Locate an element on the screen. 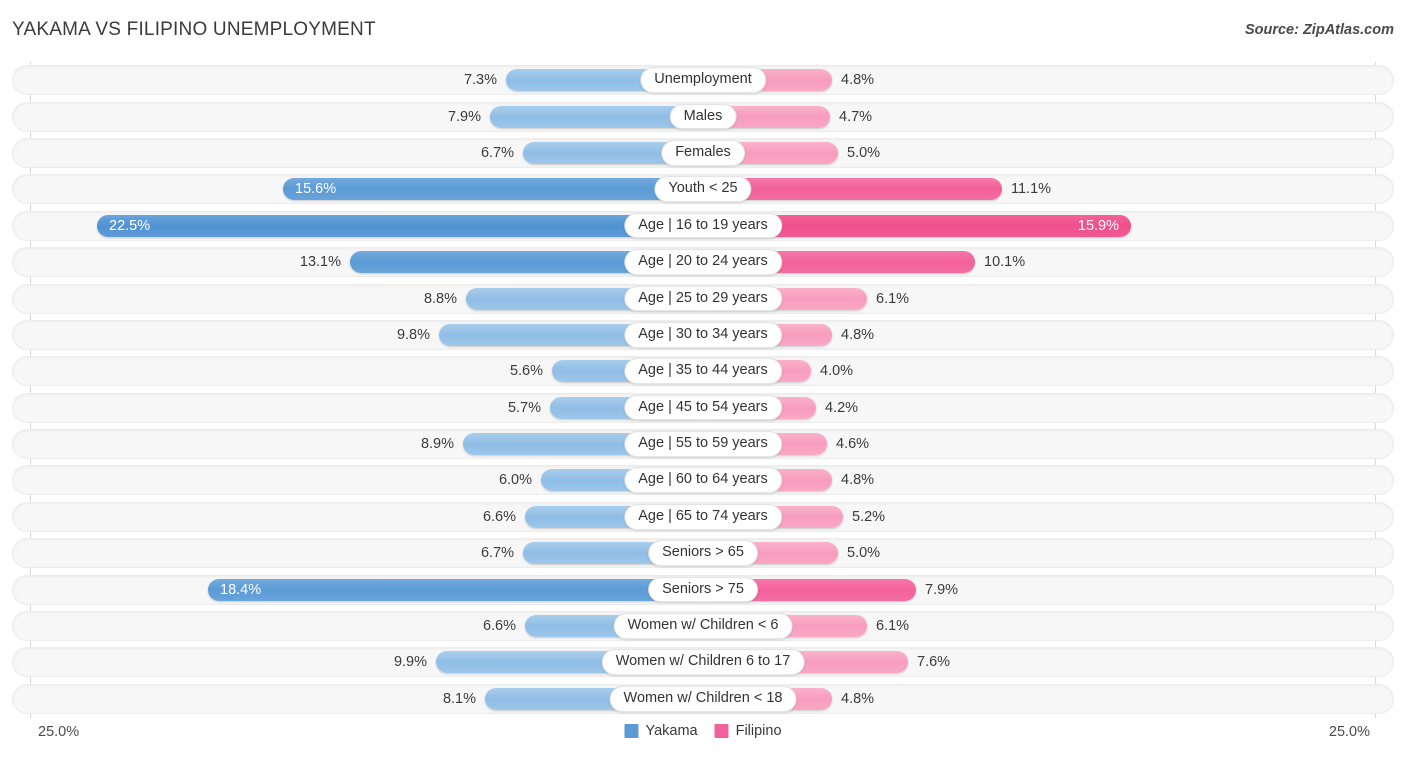 This screenshot has width=1406, height=757. chart-row: 6.7% 5.0% Females is located at coordinates (703, 153).